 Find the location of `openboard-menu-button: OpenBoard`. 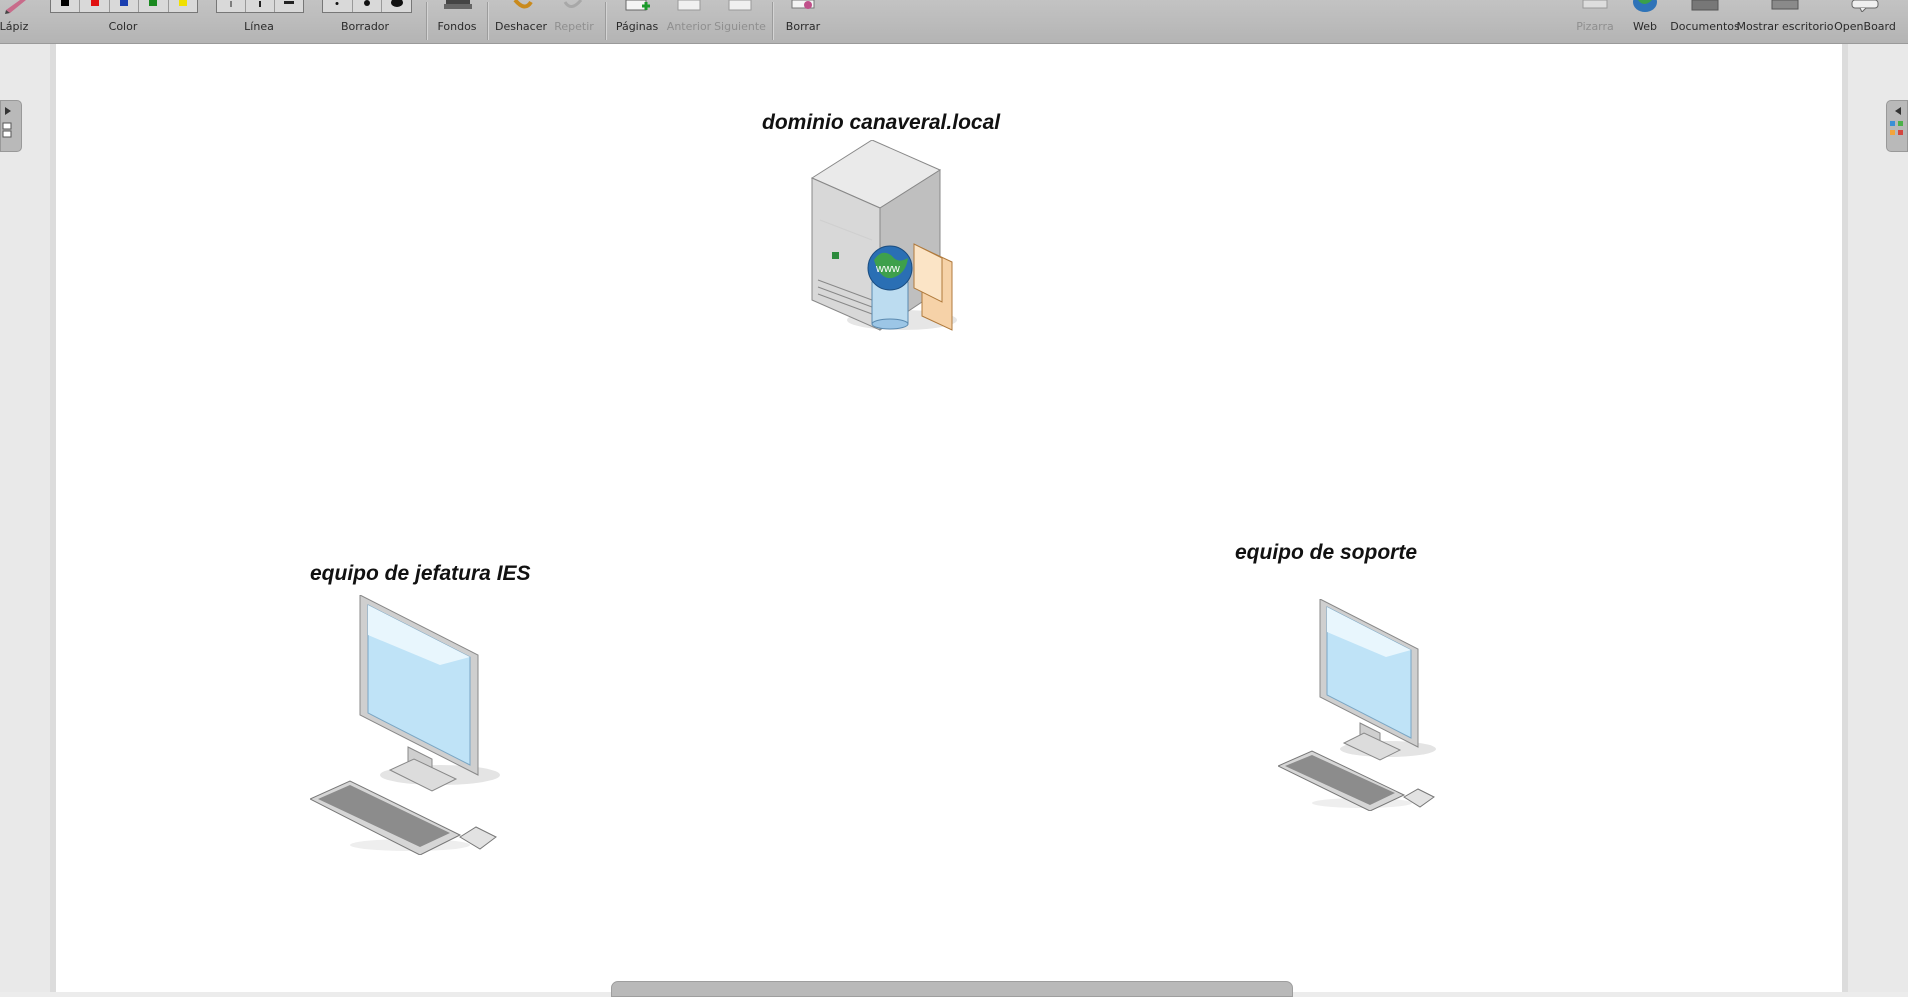

openboard-menu-button: OpenBoard is located at coordinates (1864, 21).